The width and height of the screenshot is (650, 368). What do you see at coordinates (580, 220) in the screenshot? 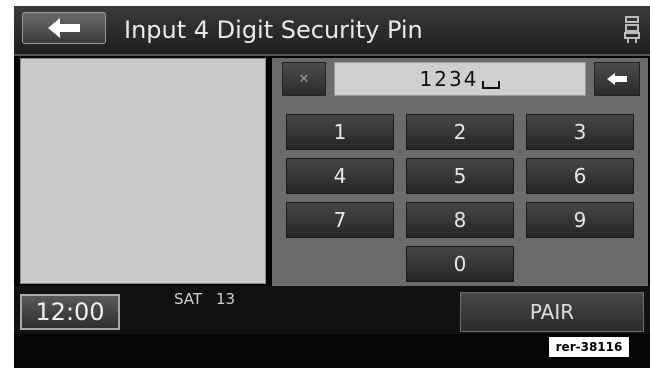
I see `key-9: 9` at bounding box center [580, 220].